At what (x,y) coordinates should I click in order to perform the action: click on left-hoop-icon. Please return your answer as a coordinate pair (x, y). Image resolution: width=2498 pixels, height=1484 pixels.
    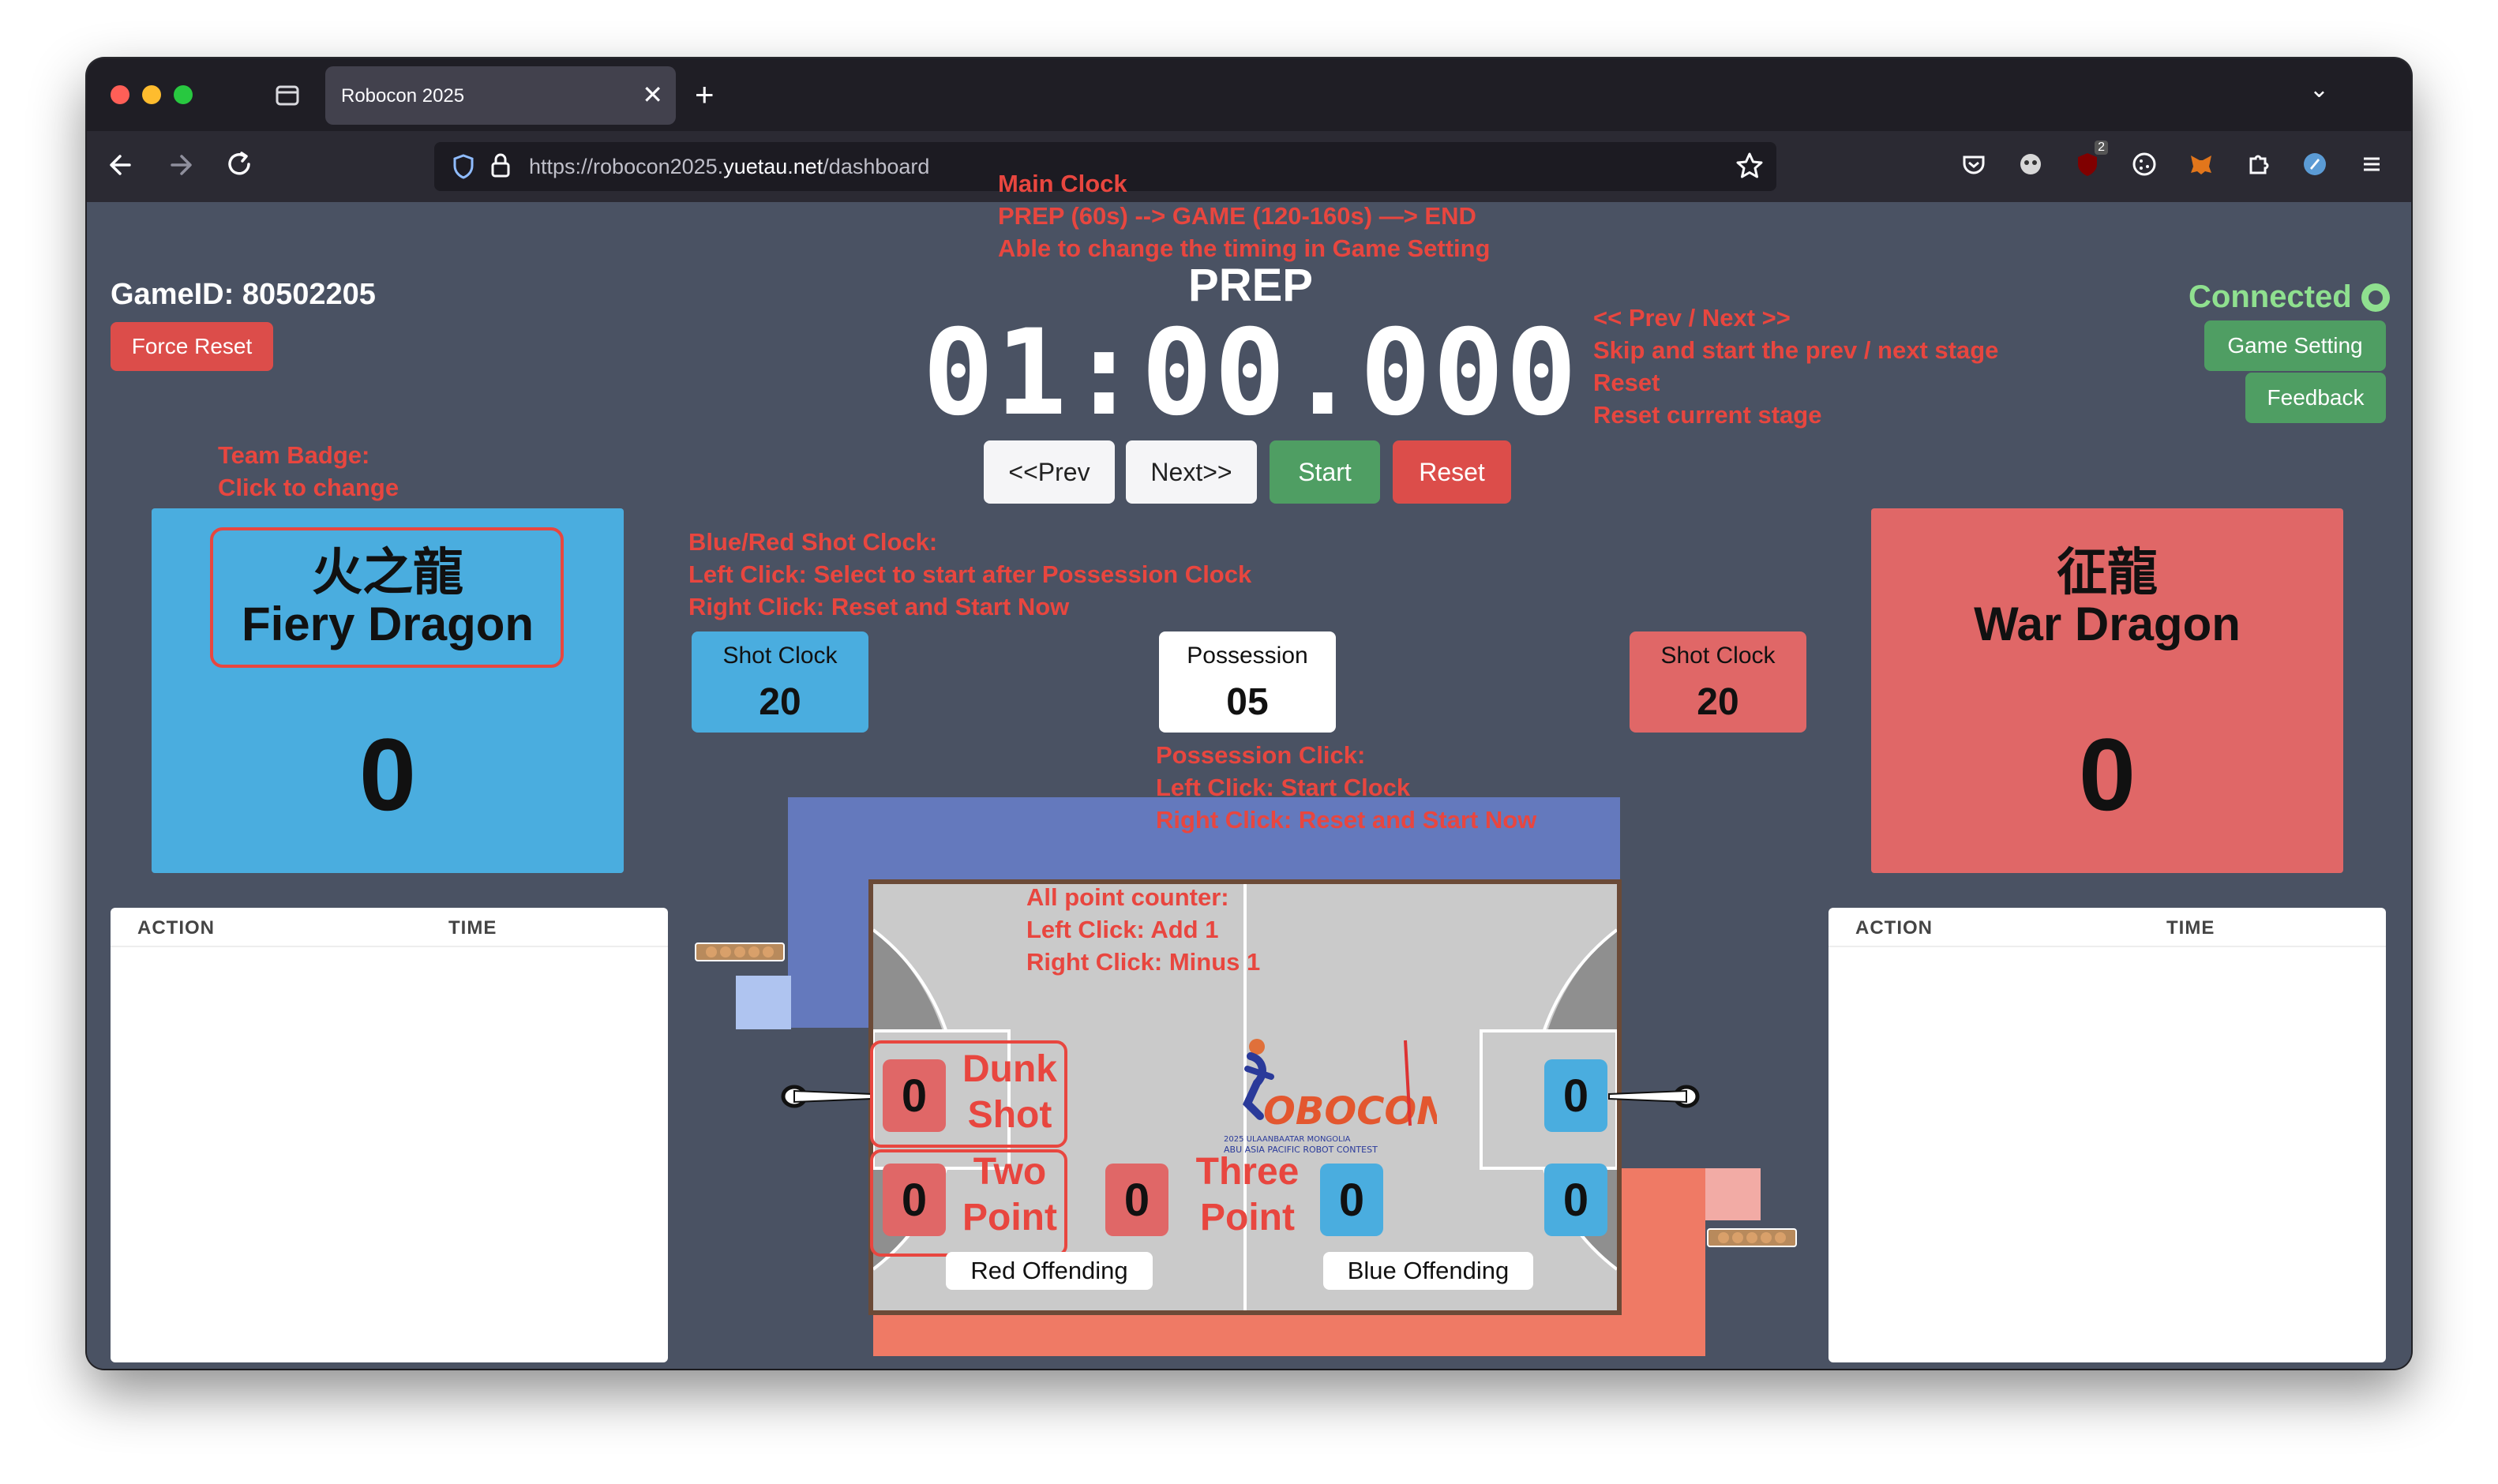
    Looking at the image, I should click on (828, 1096).